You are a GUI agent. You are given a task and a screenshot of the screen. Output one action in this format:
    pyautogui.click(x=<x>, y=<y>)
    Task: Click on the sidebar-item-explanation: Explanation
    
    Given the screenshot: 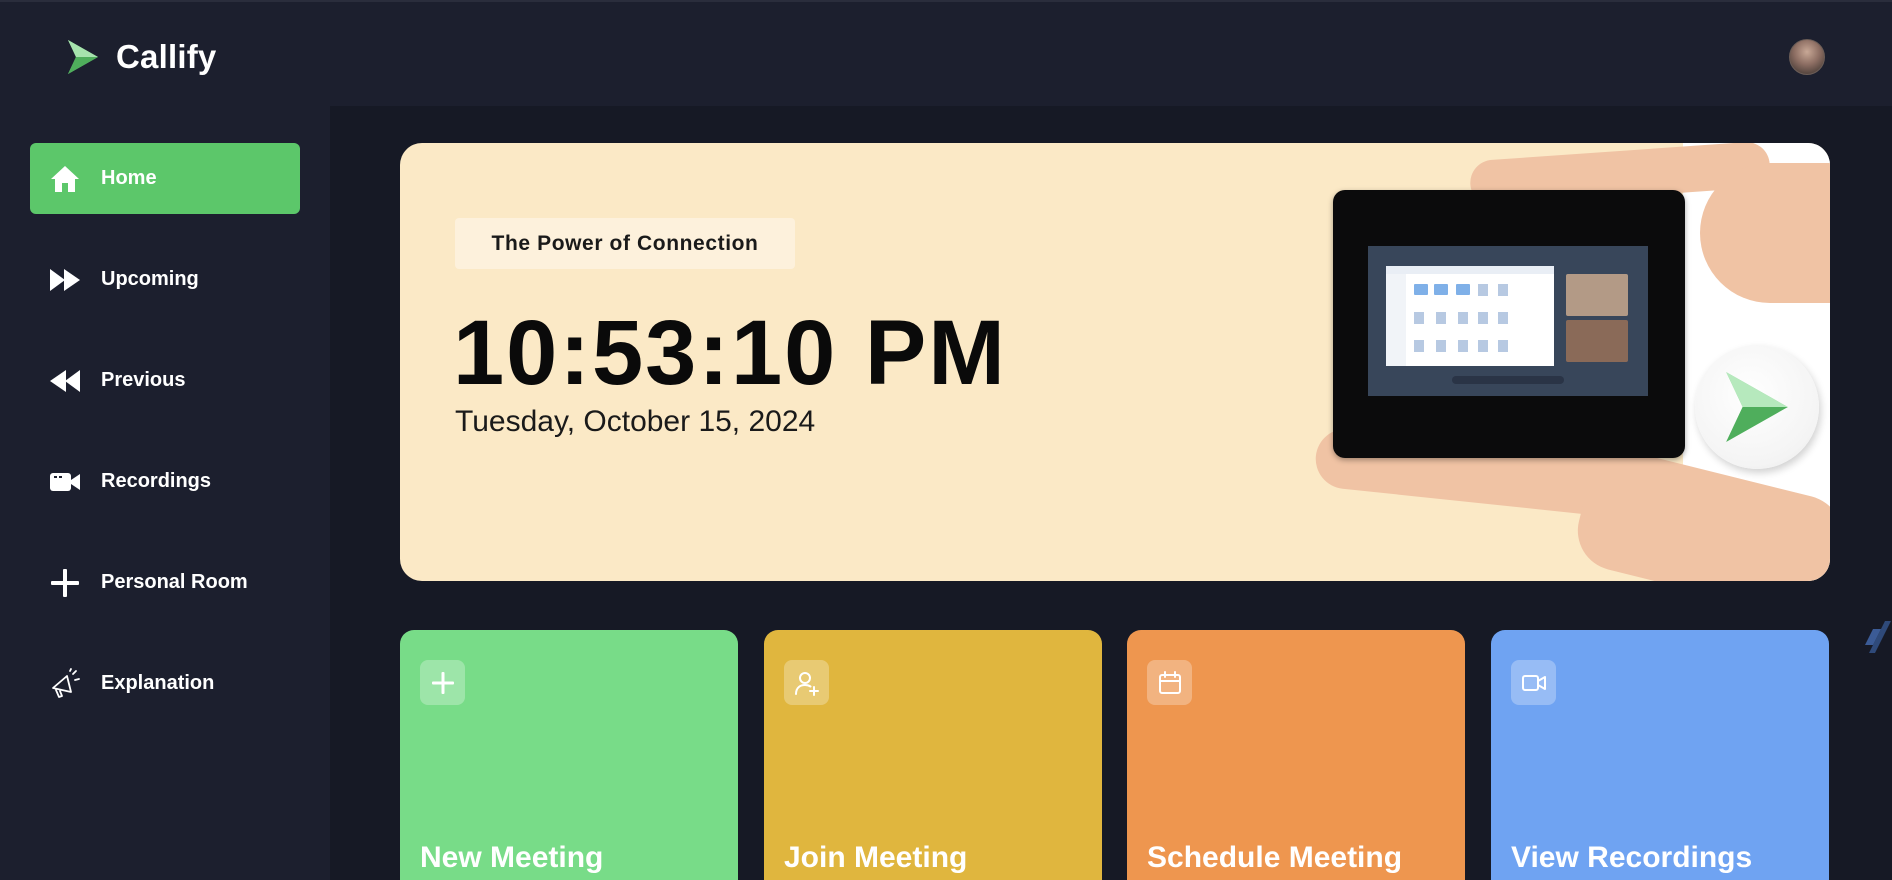 What is the action you would take?
    pyautogui.click(x=165, y=683)
    